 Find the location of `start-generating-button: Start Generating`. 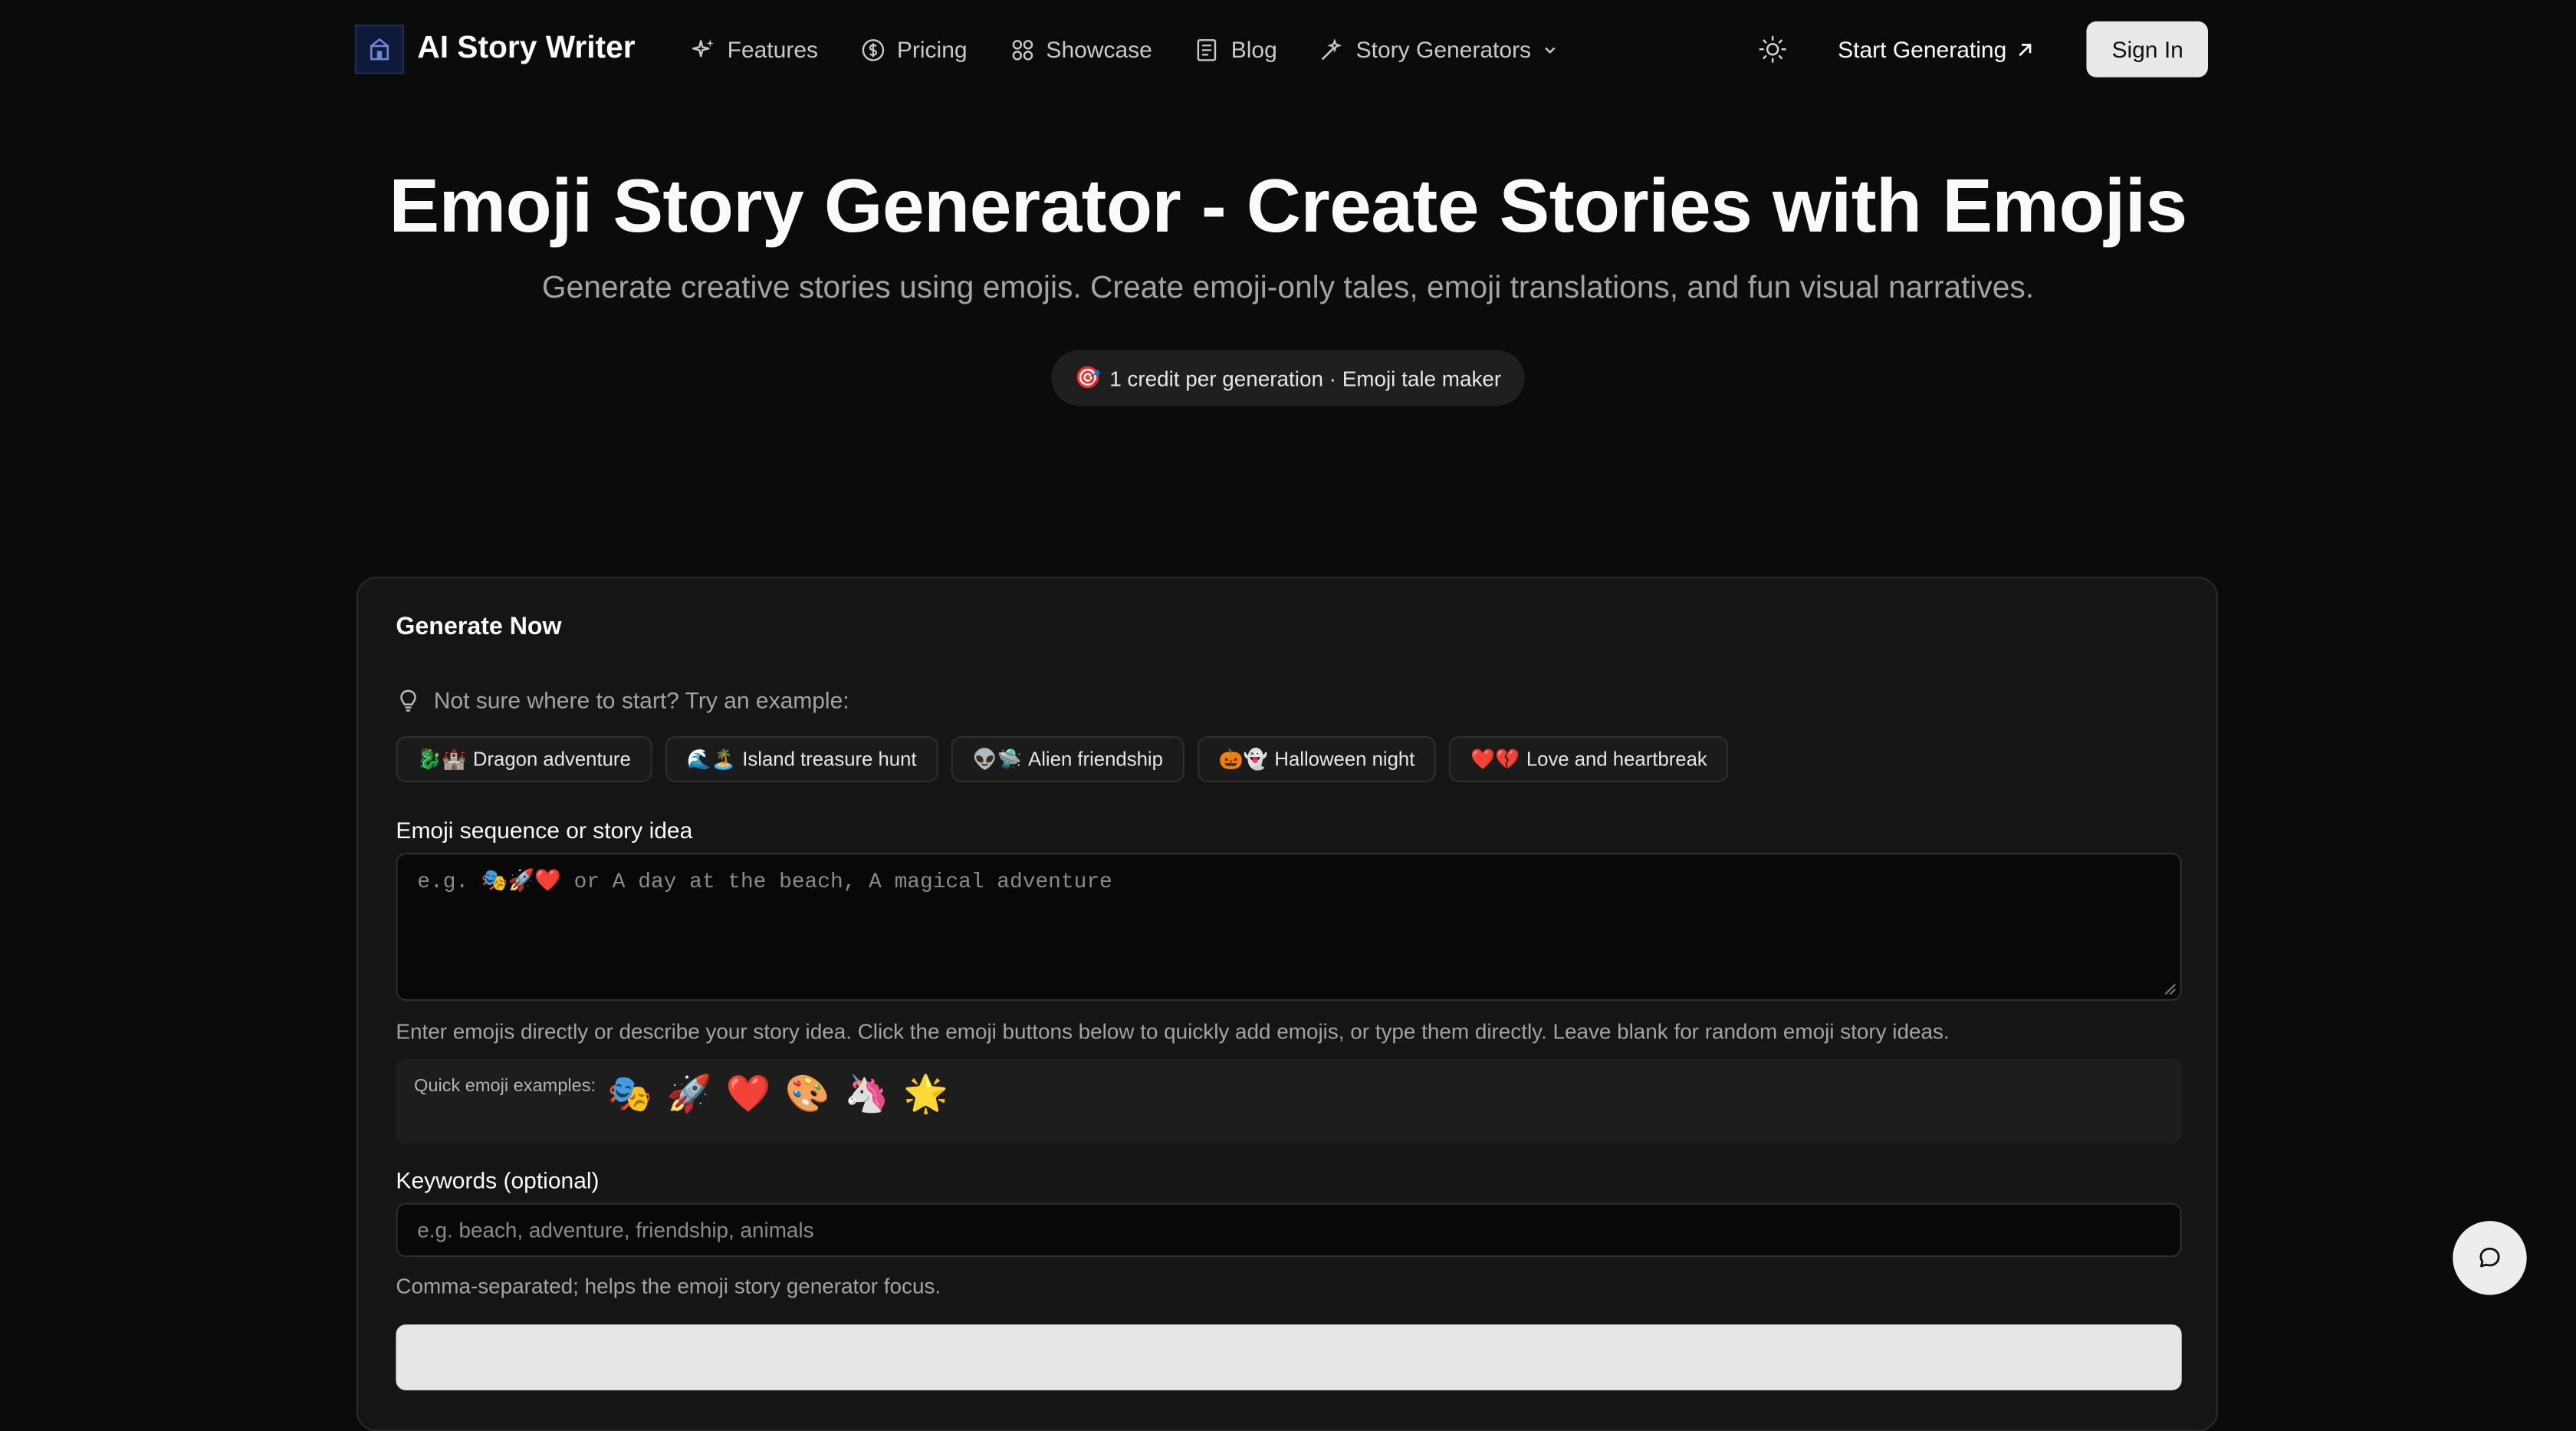

start-generating-button: Start Generating is located at coordinates (1937, 49).